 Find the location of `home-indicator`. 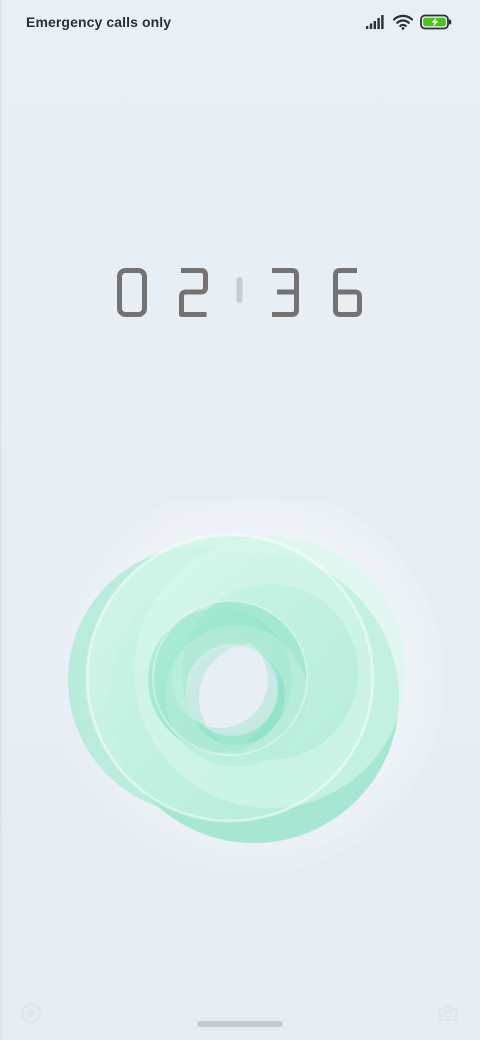

home-indicator is located at coordinates (240, 1024).